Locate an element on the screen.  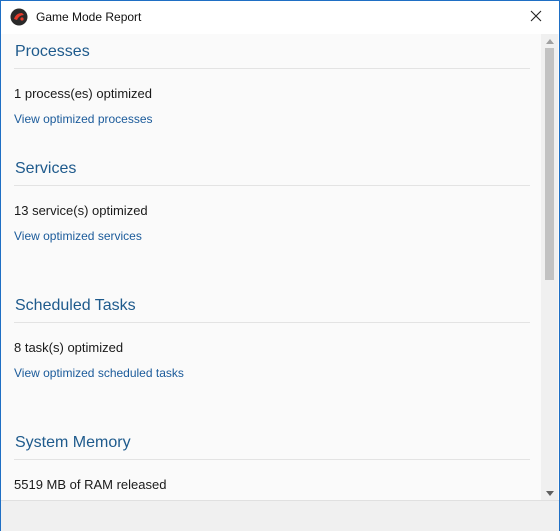
view-optimized-processes-link: View optimized processes is located at coordinates (272, 119).